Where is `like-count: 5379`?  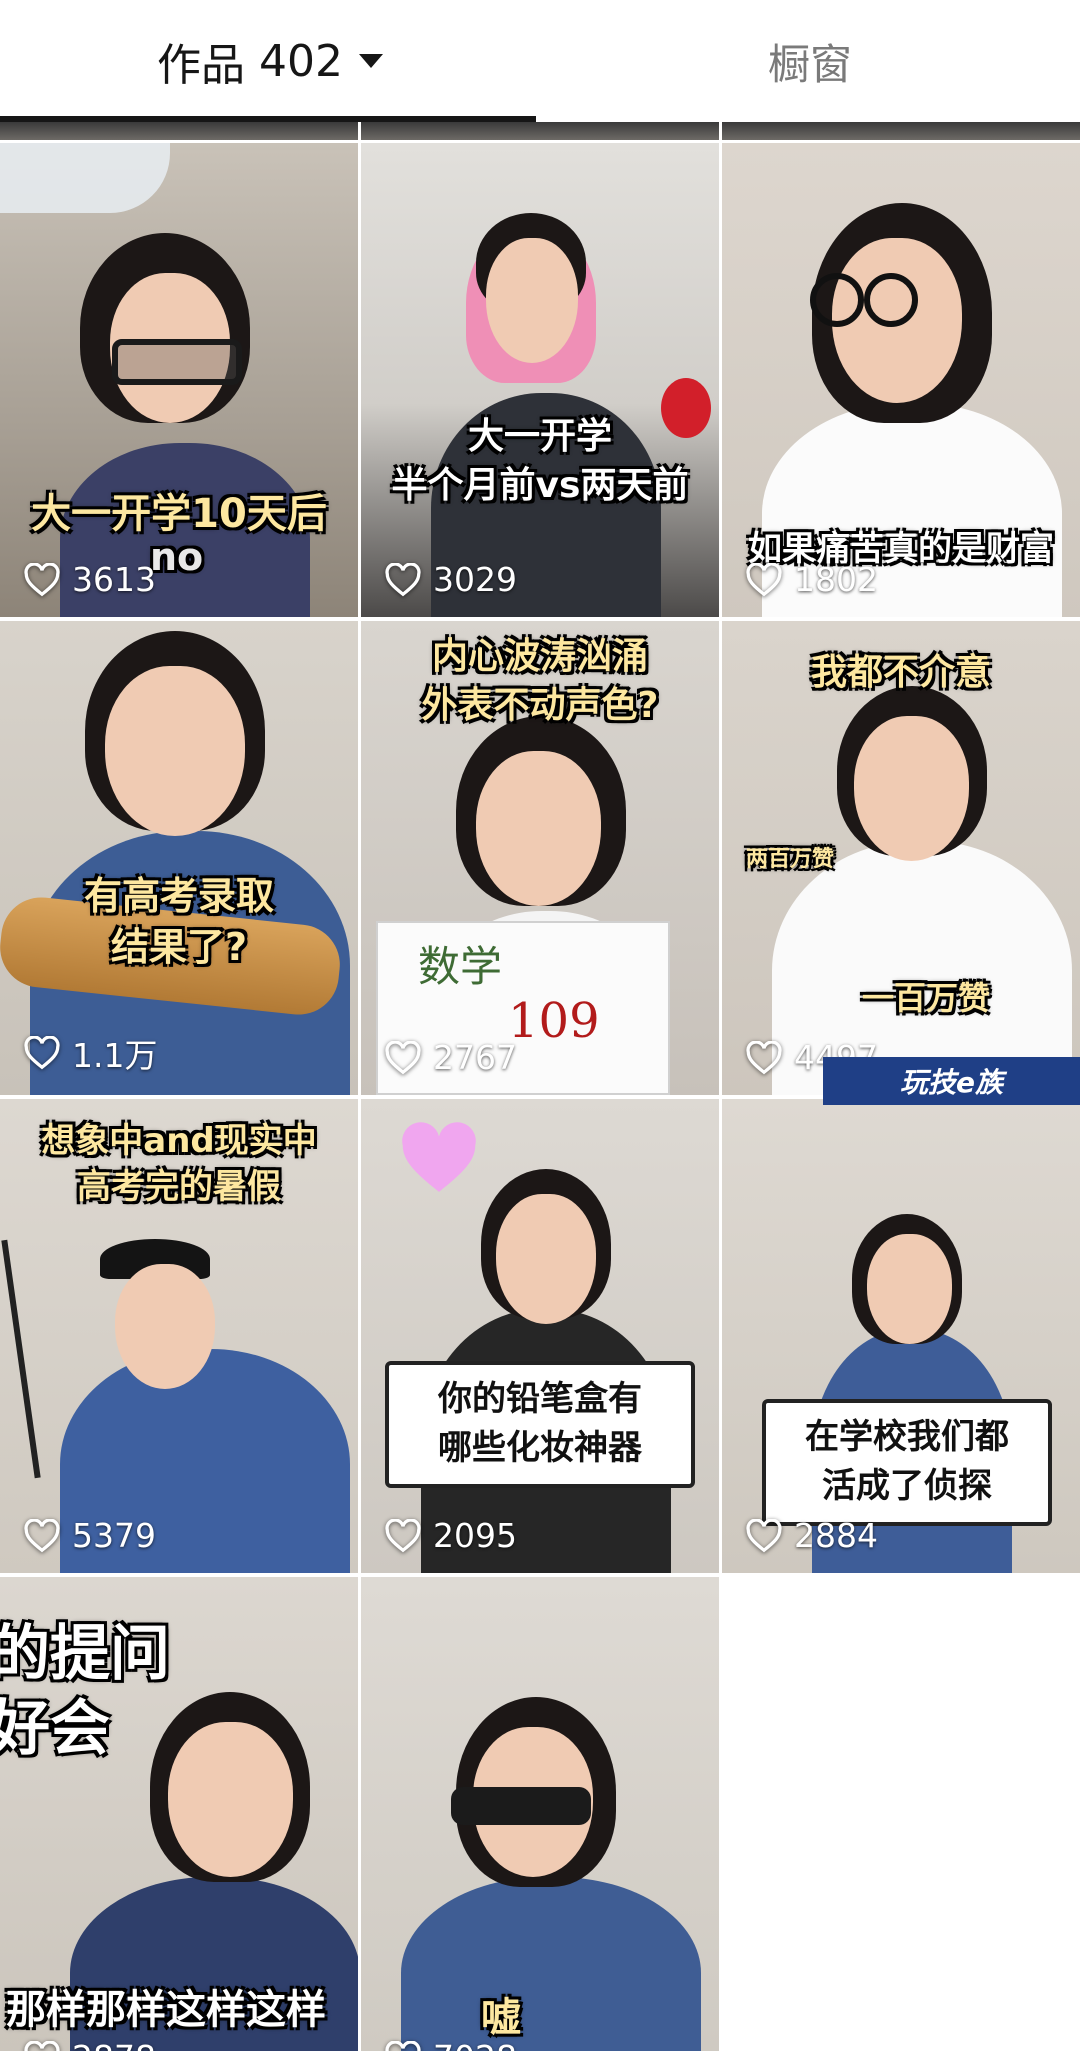
like-count: 5379 is located at coordinates (90, 1535).